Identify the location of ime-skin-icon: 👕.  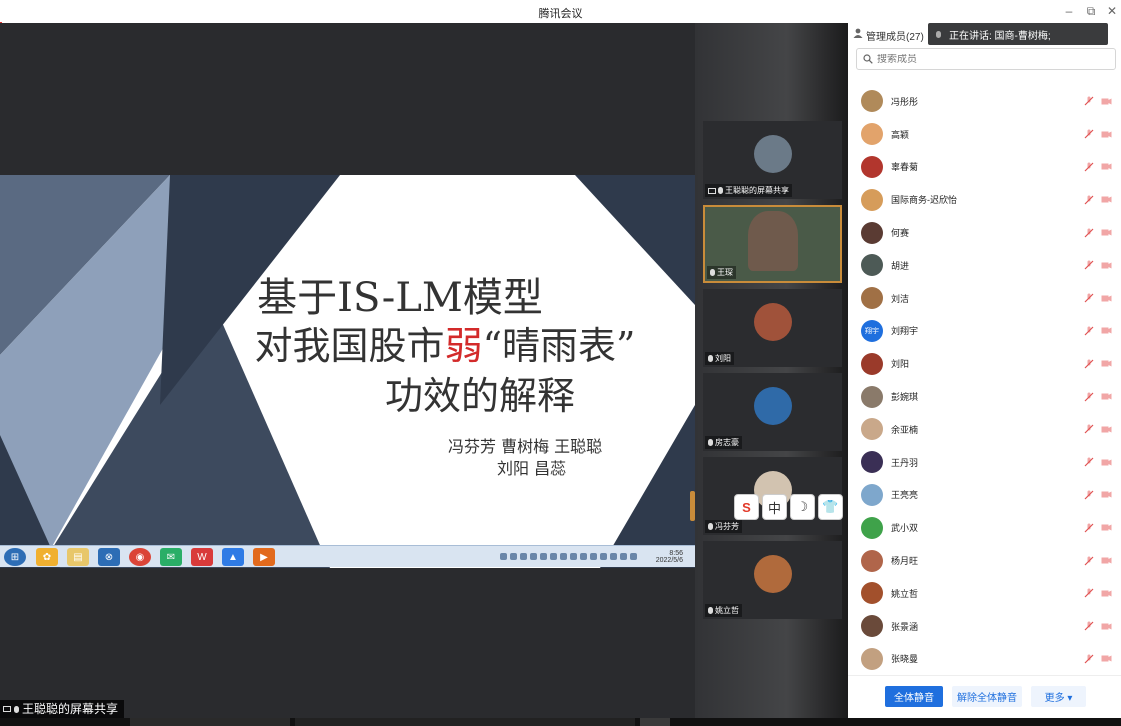
(830, 507).